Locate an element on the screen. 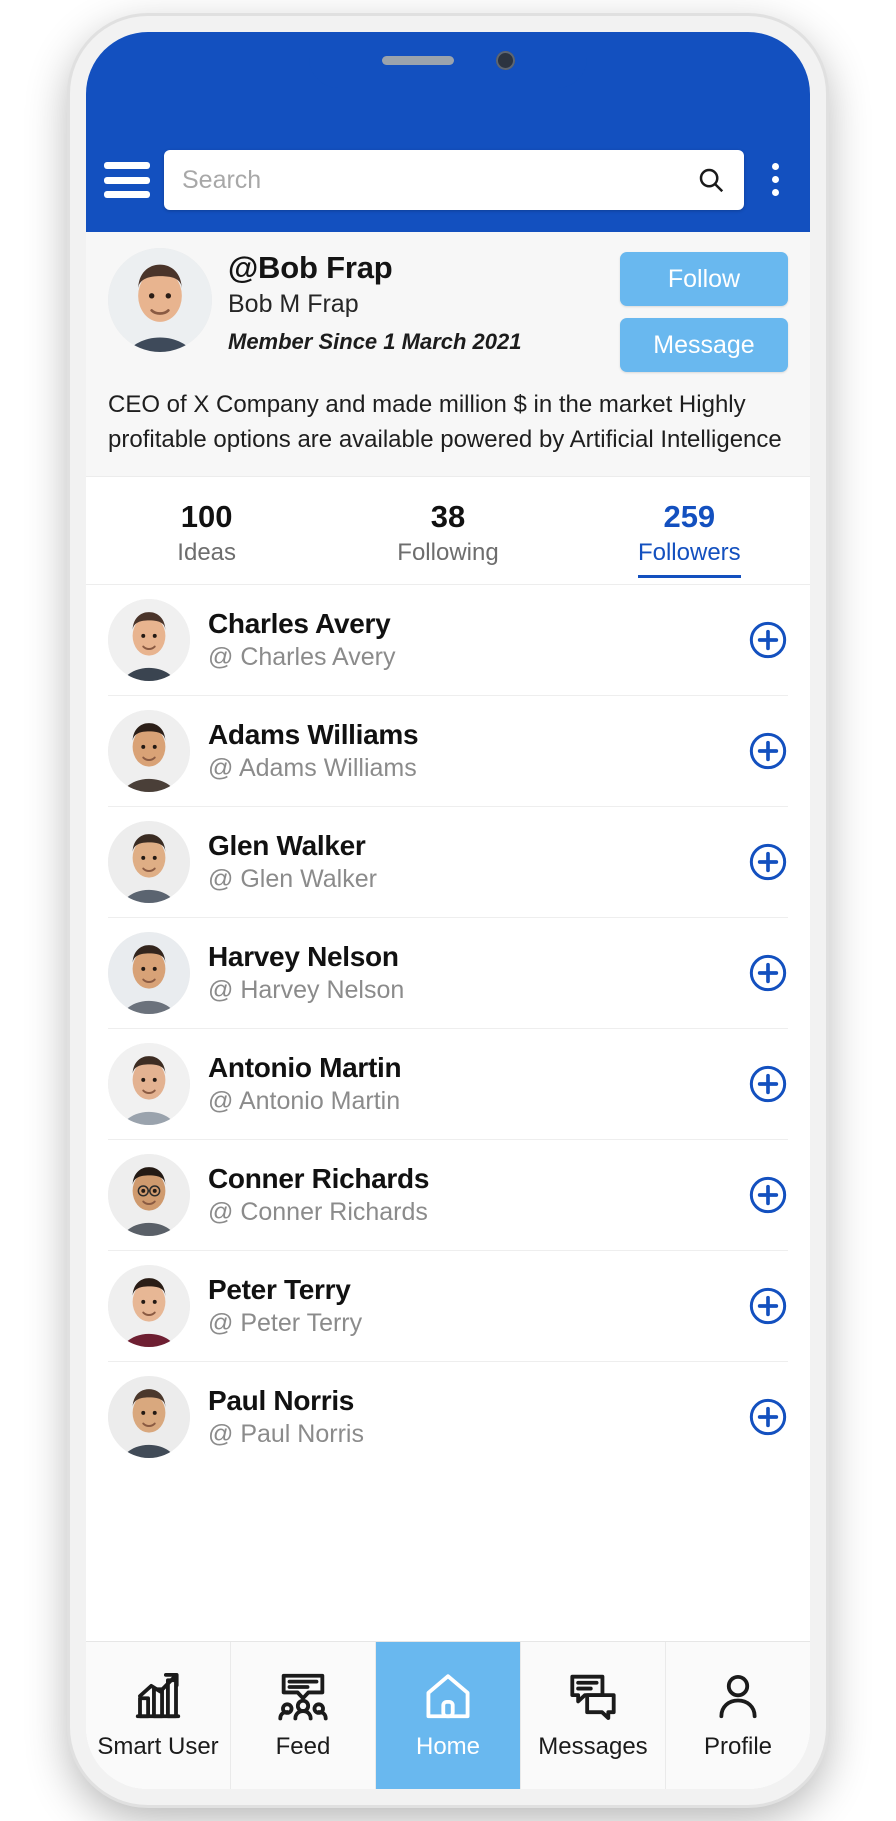 The width and height of the screenshot is (896, 1821). stat-followers: 259 Followers is located at coordinates (689, 538).